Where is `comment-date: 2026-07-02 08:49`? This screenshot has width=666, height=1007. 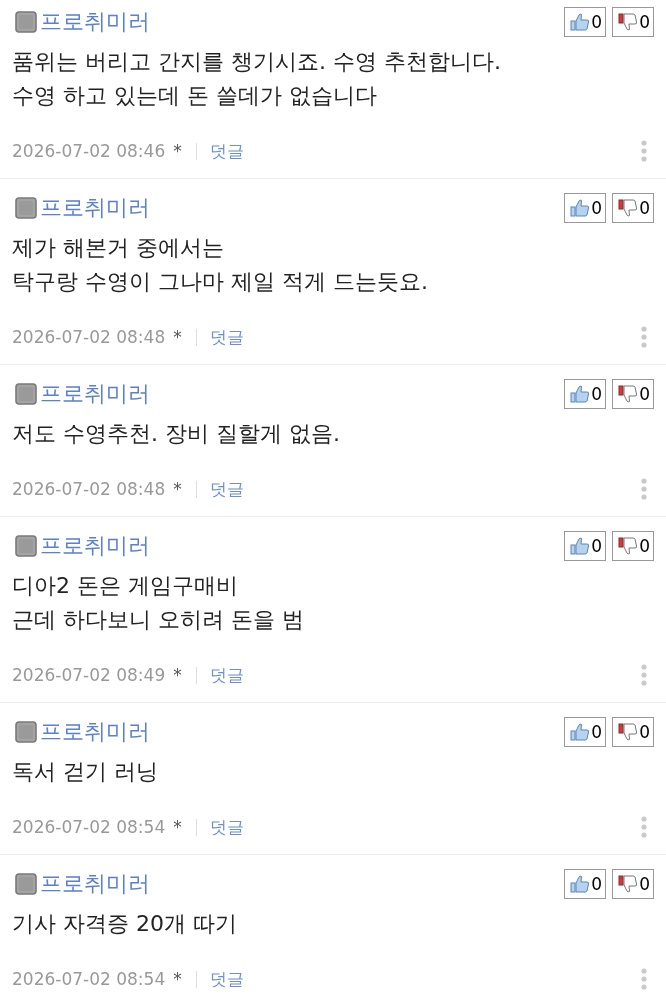
comment-date: 2026-07-02 08:49 is located at coordinates (89, 675).